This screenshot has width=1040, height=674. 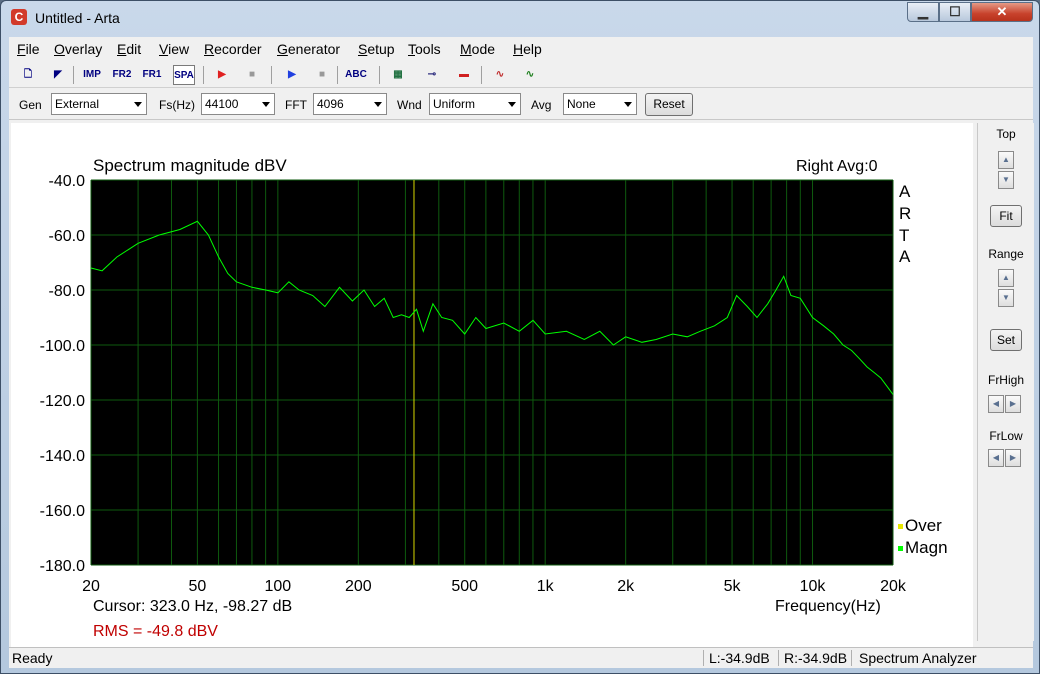 I want to click on status-left-level: L:-34.9dB, so click(x=739, y=658).